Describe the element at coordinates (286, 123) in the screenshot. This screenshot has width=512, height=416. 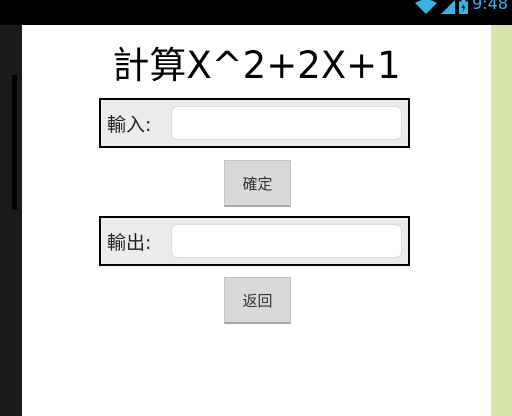
I see `input-field` at that location.